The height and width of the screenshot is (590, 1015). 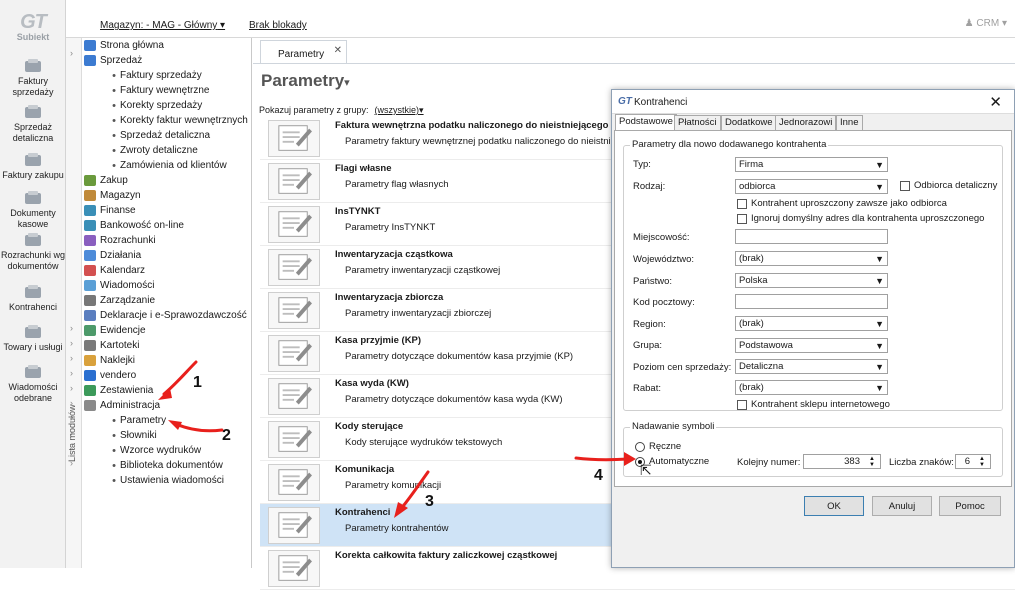 I want to click on kolejny-numer-stepper: 383 ▲ ▼, so click(x=842, y=461).